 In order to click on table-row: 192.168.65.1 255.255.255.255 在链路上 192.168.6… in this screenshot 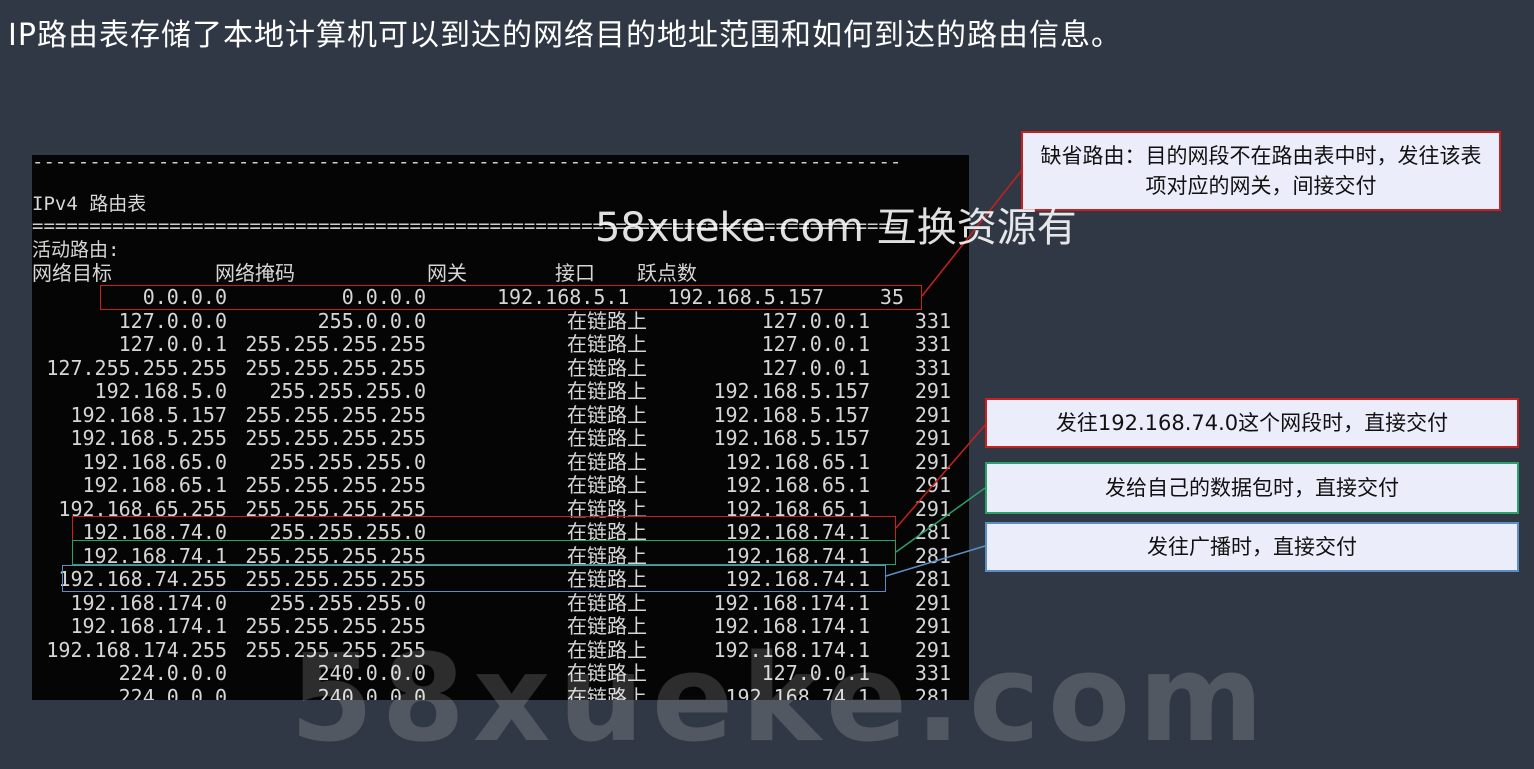, I will do `click(500, 485)`.